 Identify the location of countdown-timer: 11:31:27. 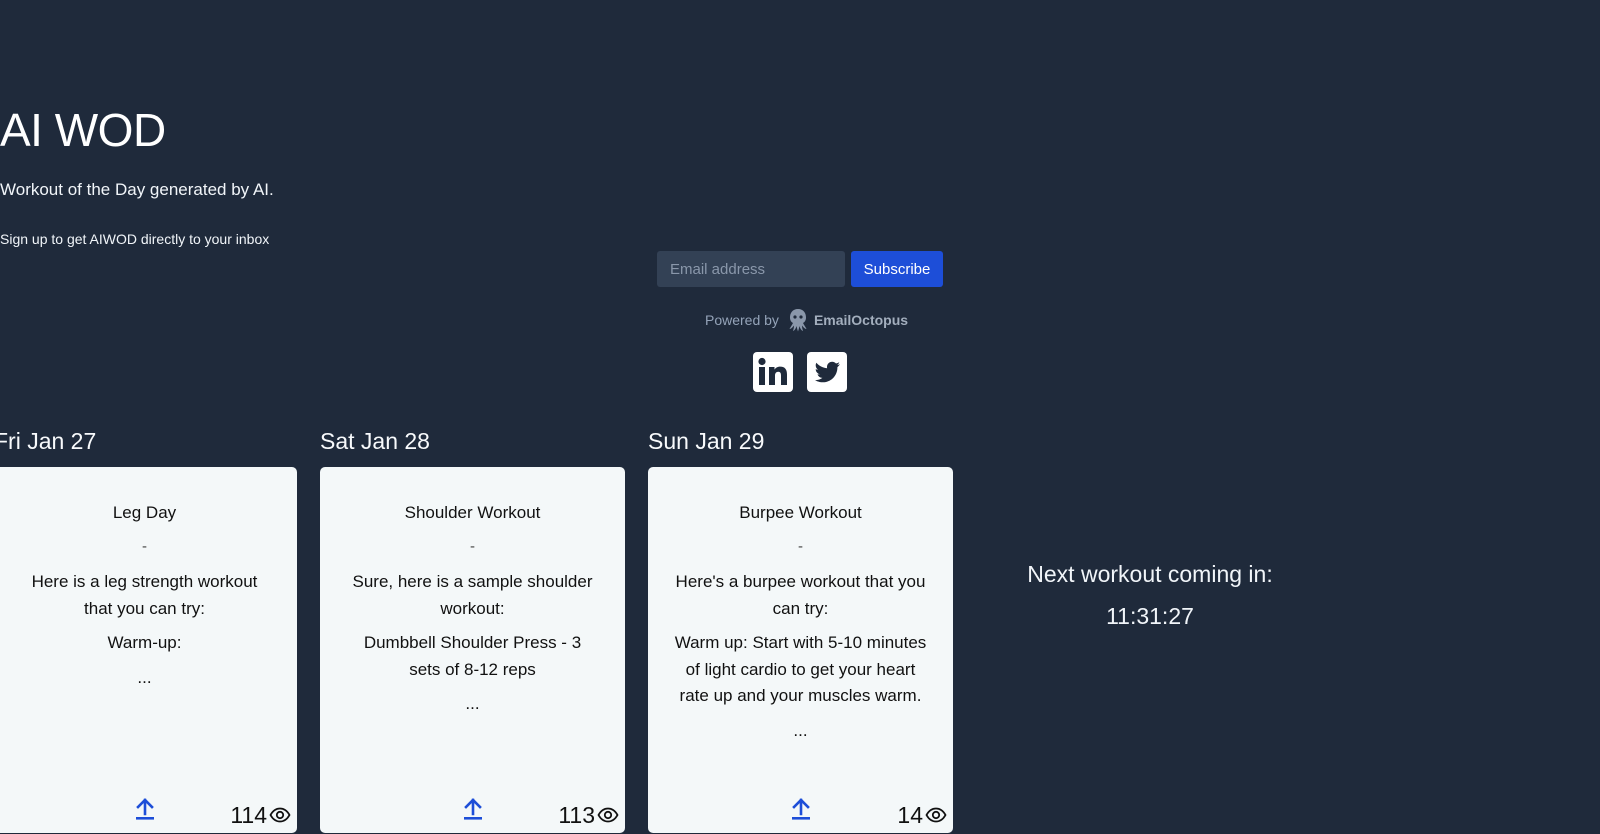
(1150, 616).